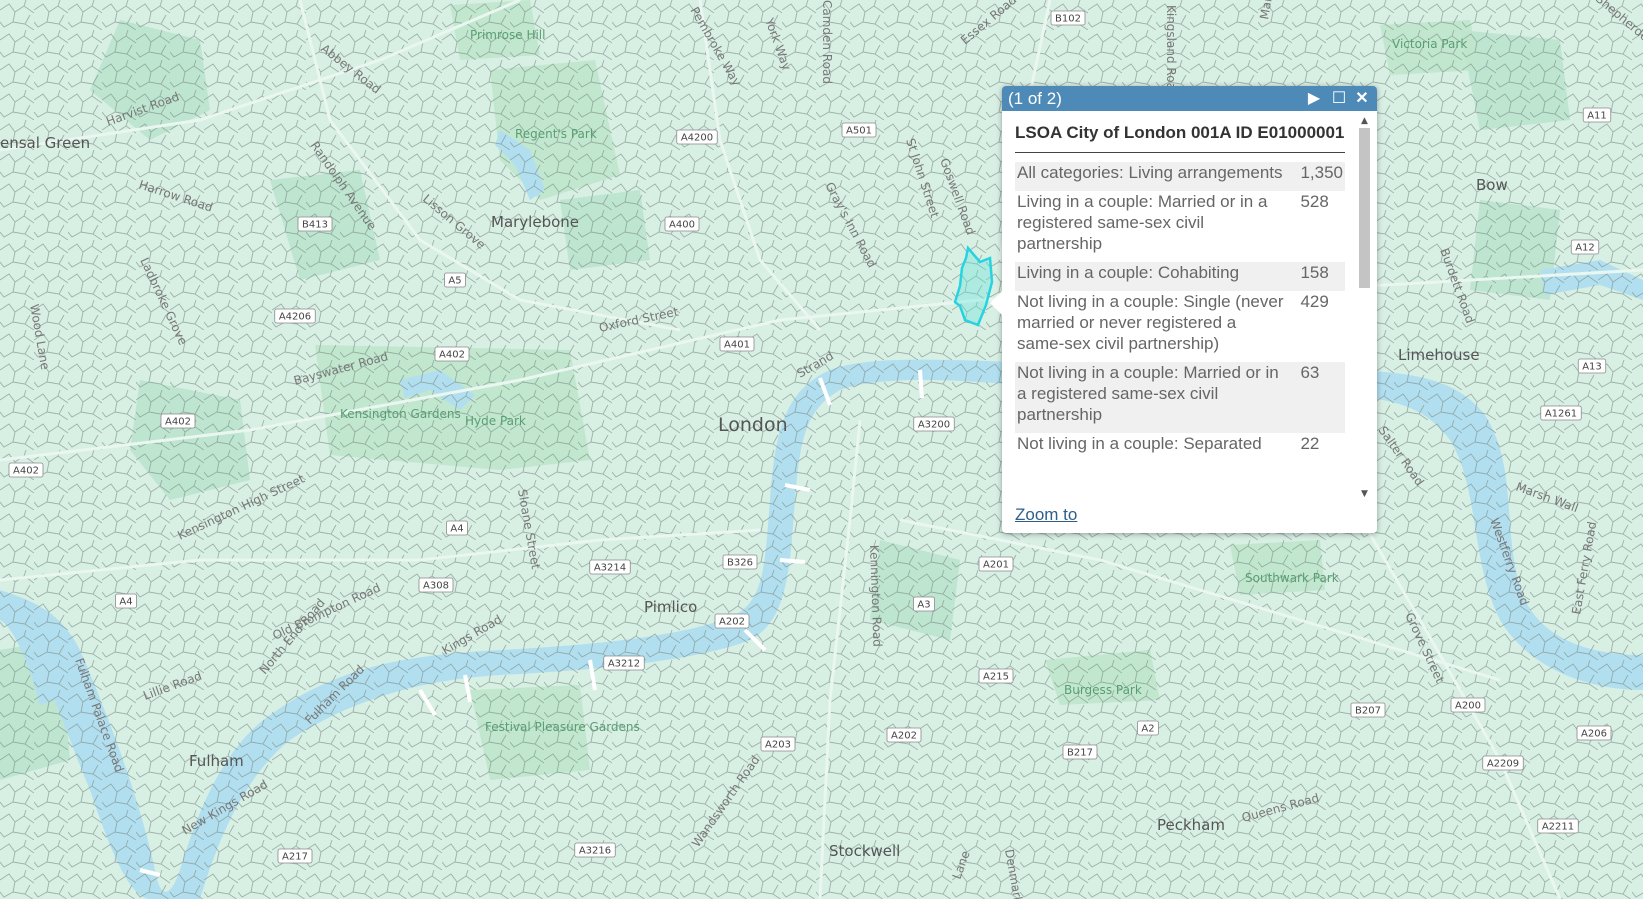 This screenshot has height=899, width=1643. I want to click on road-shield-label: B326, so click(740, 563).